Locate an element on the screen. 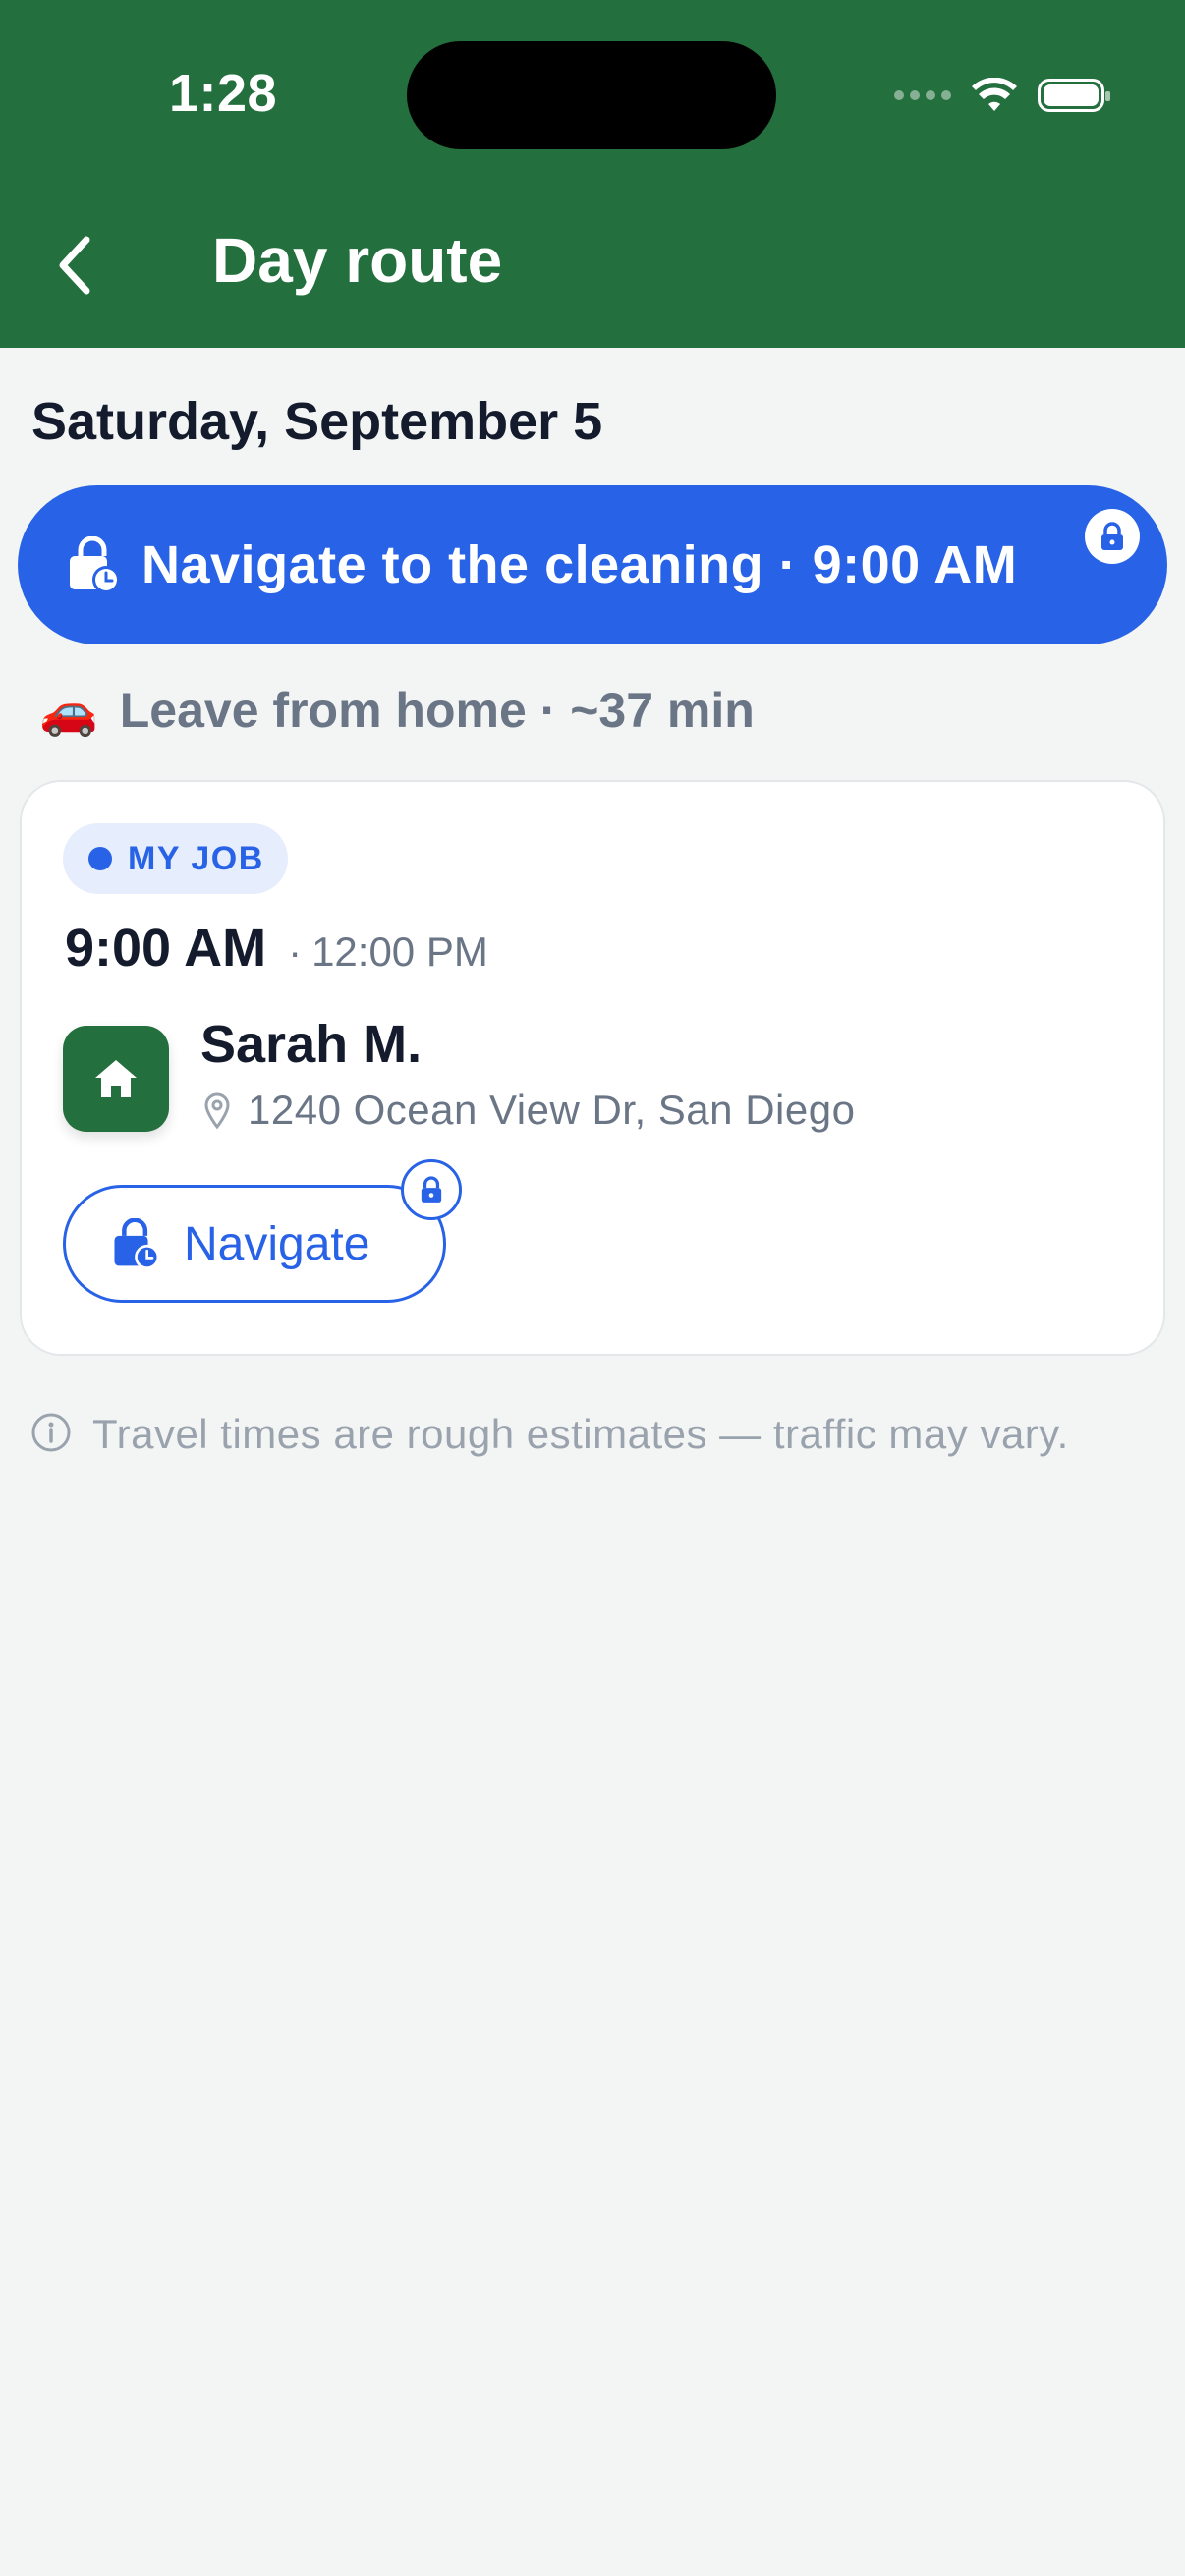 The width and height of the screenshot is (1185, 2576). page-title: Day route is located at coordinates (357, 260).